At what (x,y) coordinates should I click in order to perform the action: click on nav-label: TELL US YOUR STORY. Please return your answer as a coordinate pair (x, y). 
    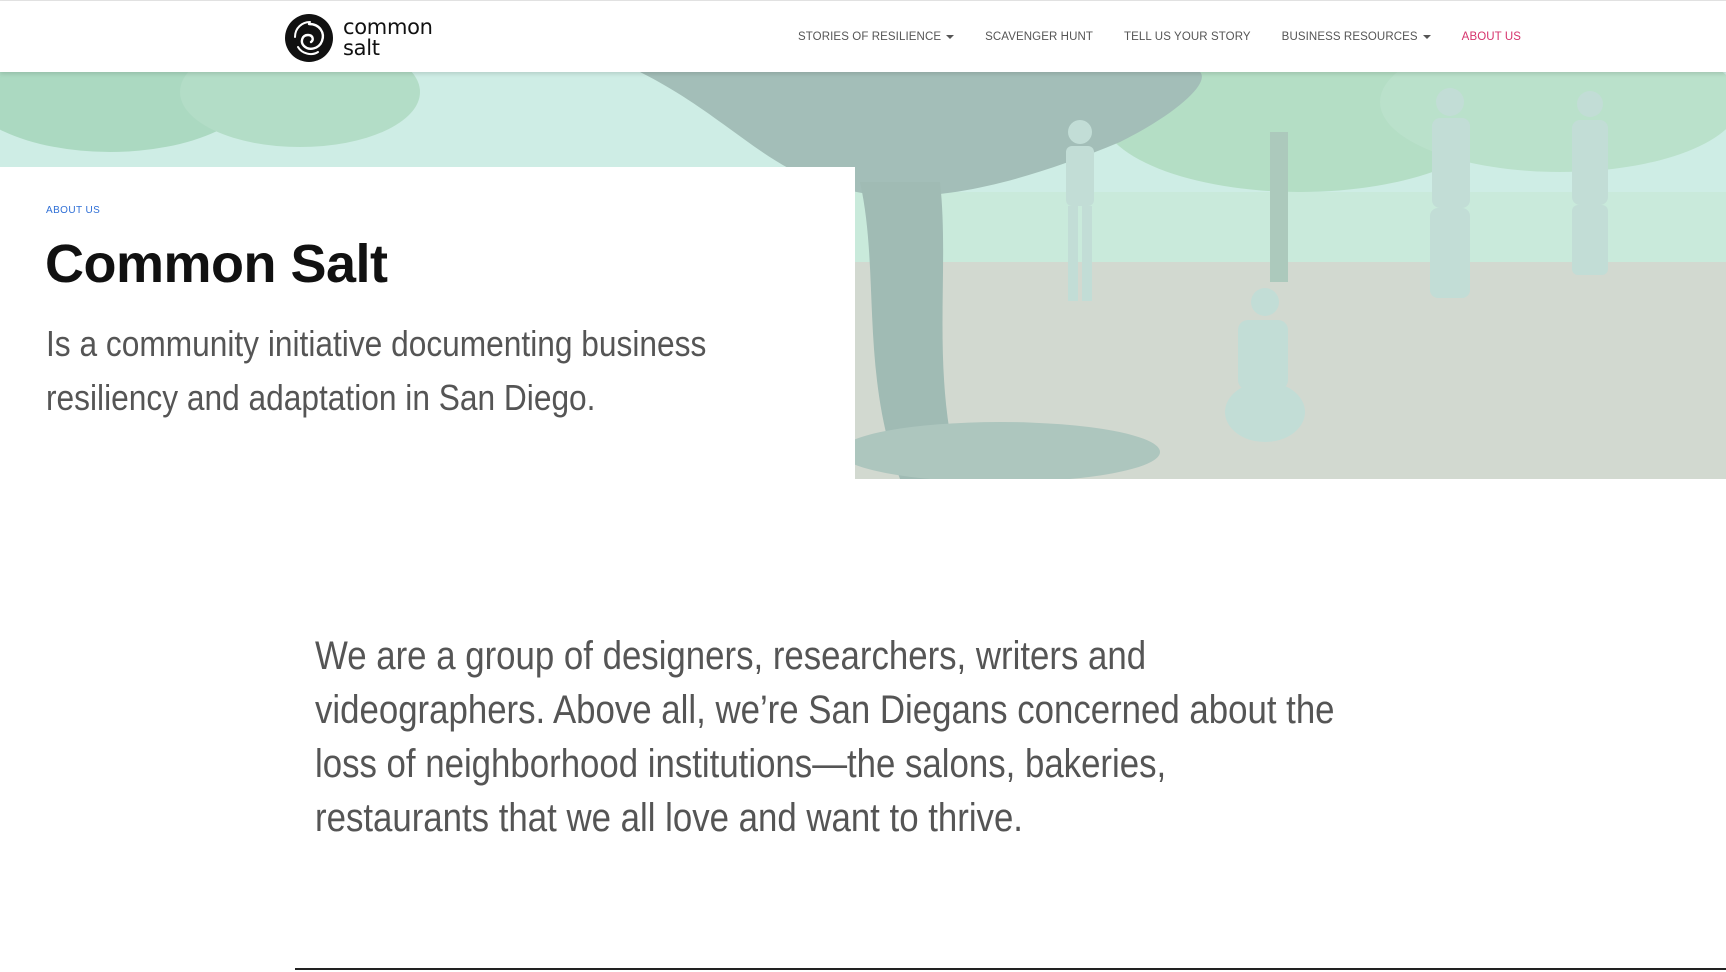
    Looking at the image, I should click on (1187, 36).